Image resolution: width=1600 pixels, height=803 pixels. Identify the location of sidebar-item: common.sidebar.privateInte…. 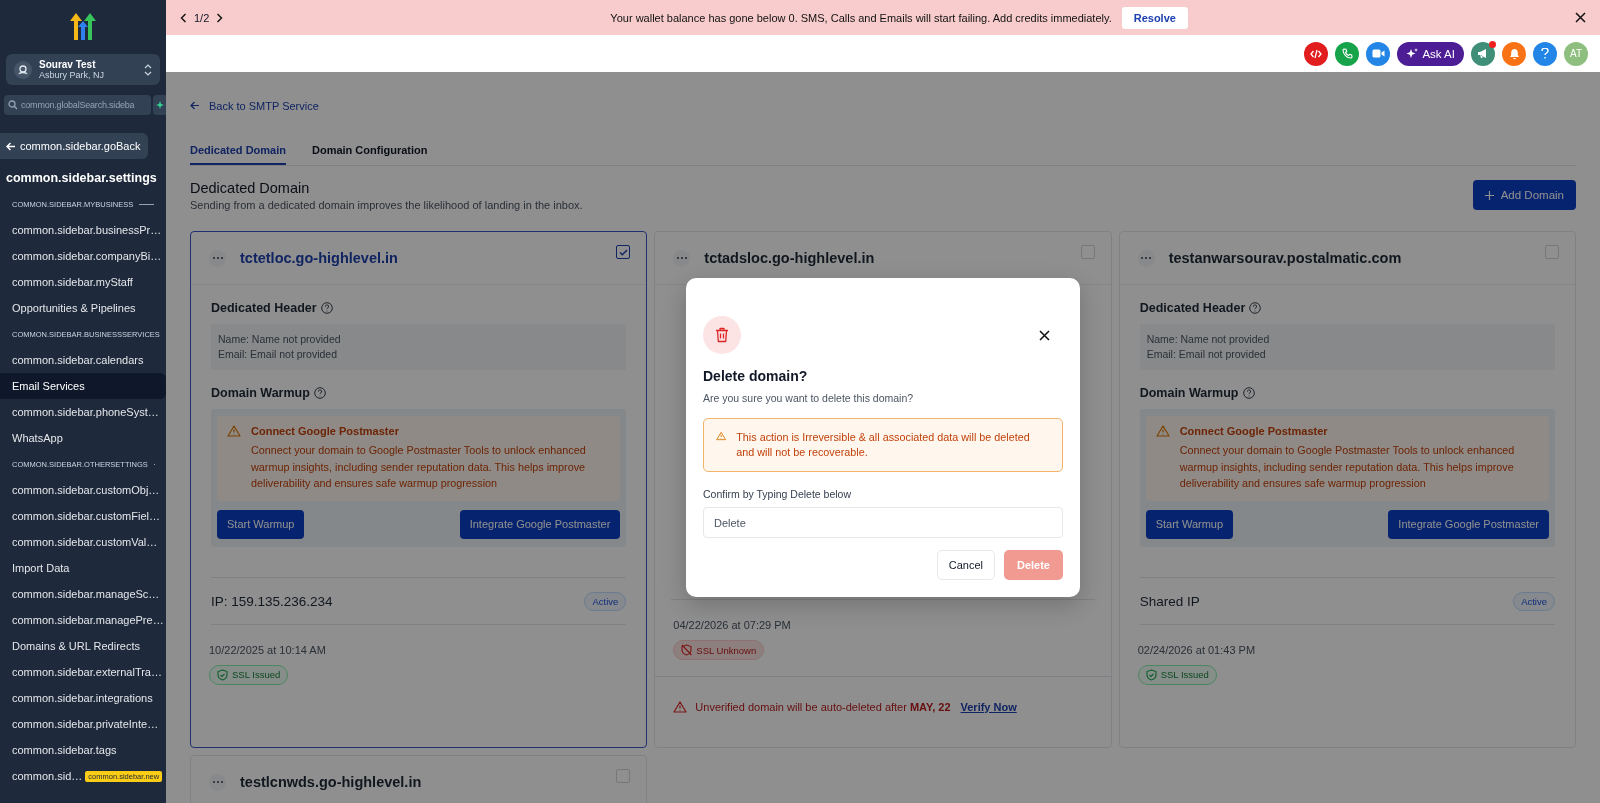
(83, 724).